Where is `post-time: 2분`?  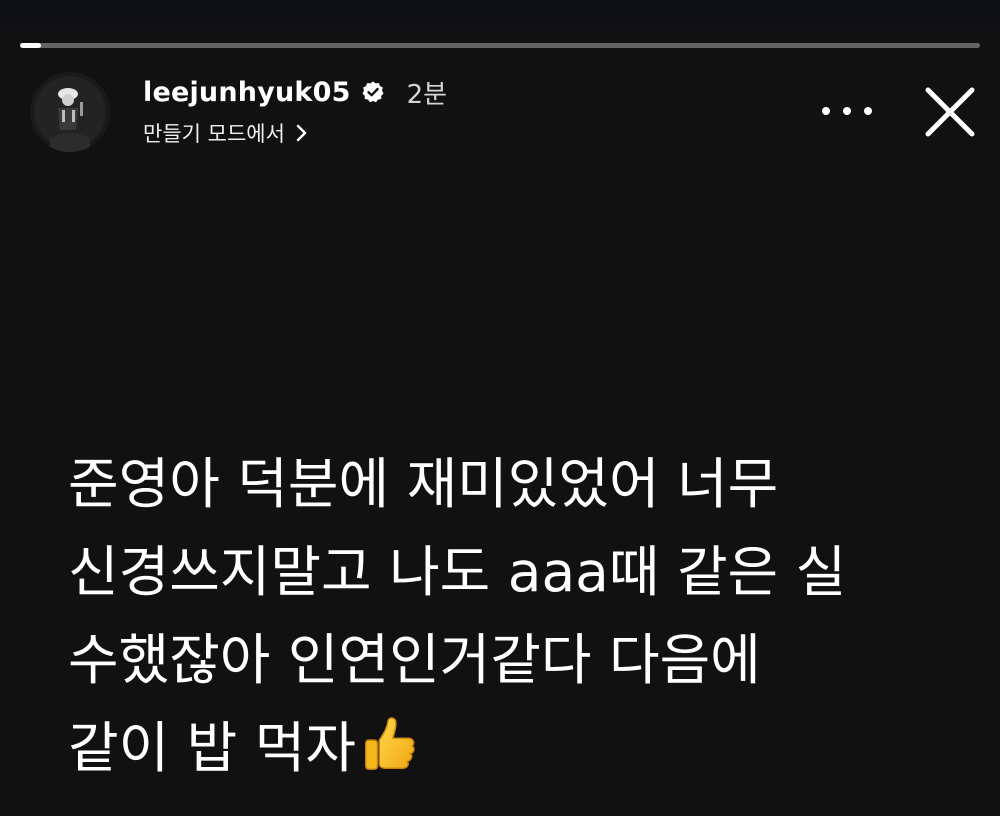 post-time: 2분 is located at coordinates (427, 94).